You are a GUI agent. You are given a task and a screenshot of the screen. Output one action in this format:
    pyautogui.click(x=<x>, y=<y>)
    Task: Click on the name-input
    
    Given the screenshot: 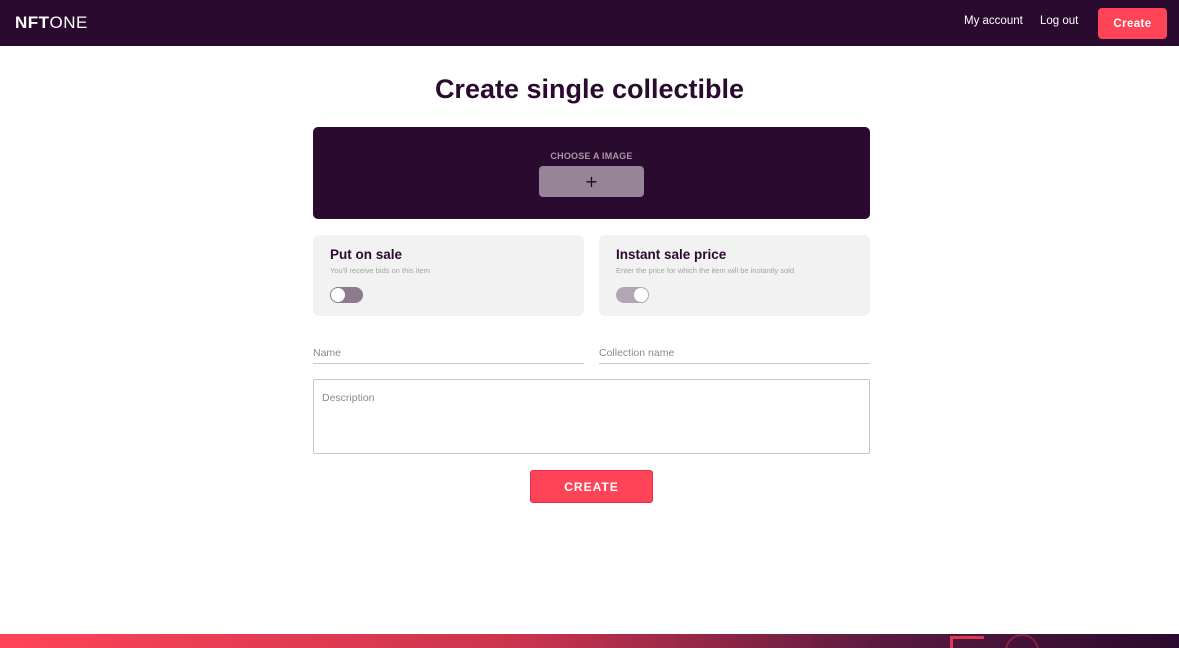 What is the action you would take?
    pyautogui.click(x=448, y=353)
    